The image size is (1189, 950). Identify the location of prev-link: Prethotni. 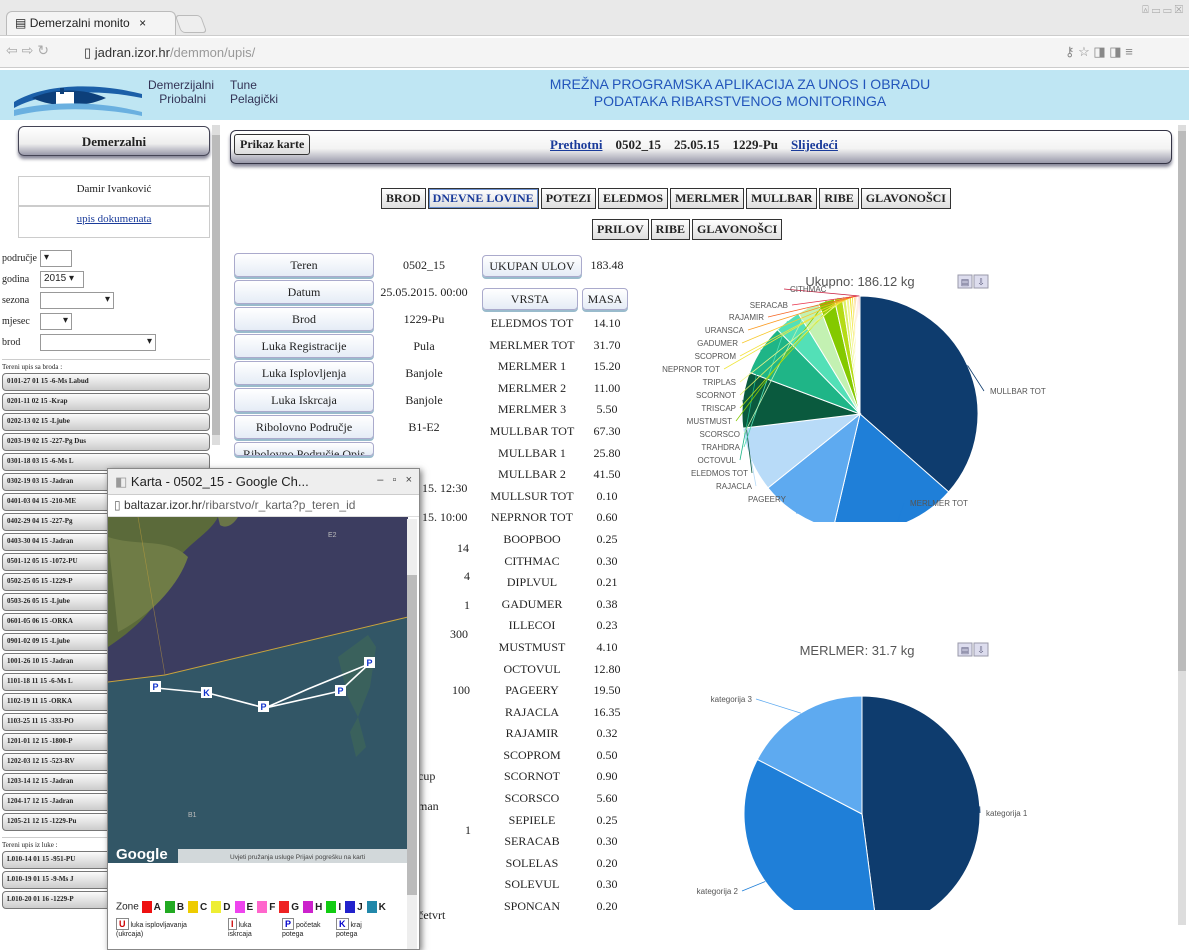
(576, 144).